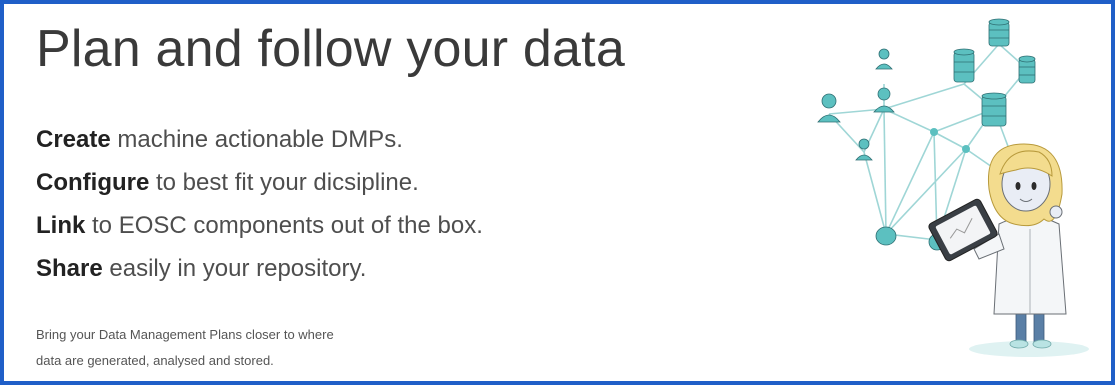 This screenshot has width=1115, height=385. Describe the element at coordinates (330, 49) in the screenshot. I see `page-title: Plan and follow your data` at that location.